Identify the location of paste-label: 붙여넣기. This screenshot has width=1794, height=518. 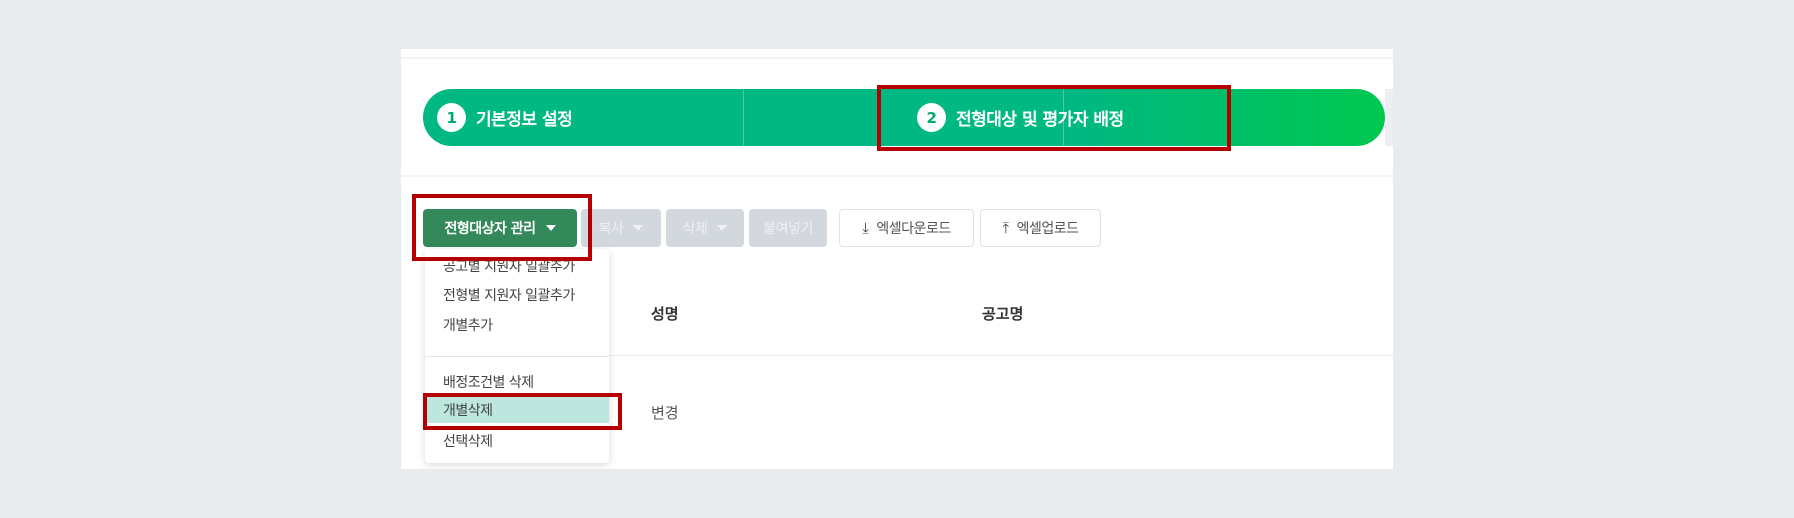
(788, 229).